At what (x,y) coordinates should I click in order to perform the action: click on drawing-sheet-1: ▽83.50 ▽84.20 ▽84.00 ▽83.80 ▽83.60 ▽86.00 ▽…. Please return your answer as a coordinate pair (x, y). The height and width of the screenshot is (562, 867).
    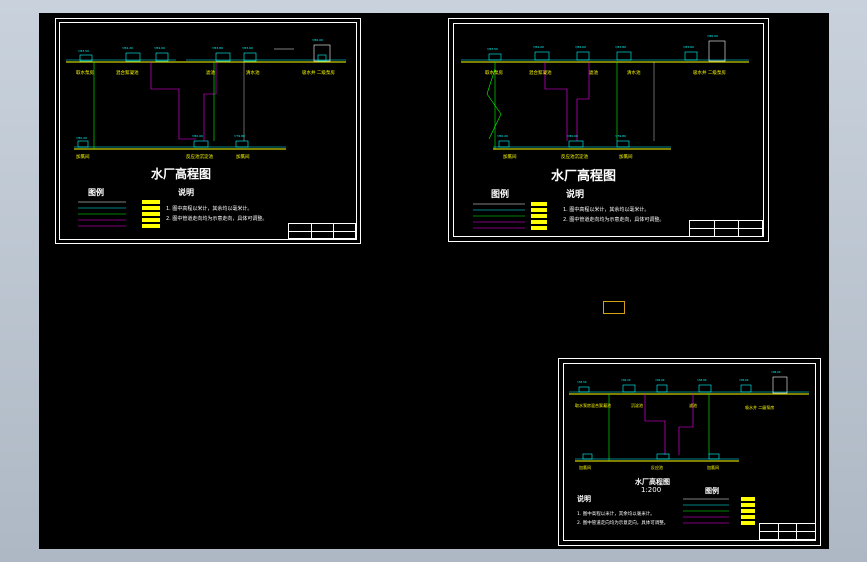
    Looking at the image, I should click on (208, 131).